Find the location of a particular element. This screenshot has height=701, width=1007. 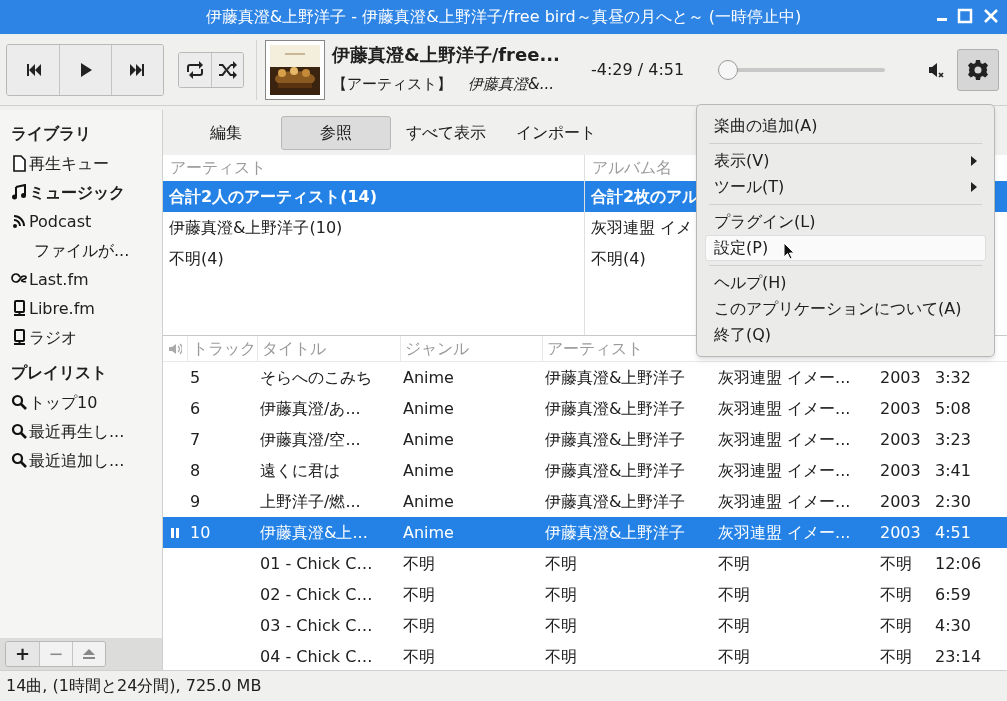

table-cell: 23:14 is located at coordinates (958, 656).